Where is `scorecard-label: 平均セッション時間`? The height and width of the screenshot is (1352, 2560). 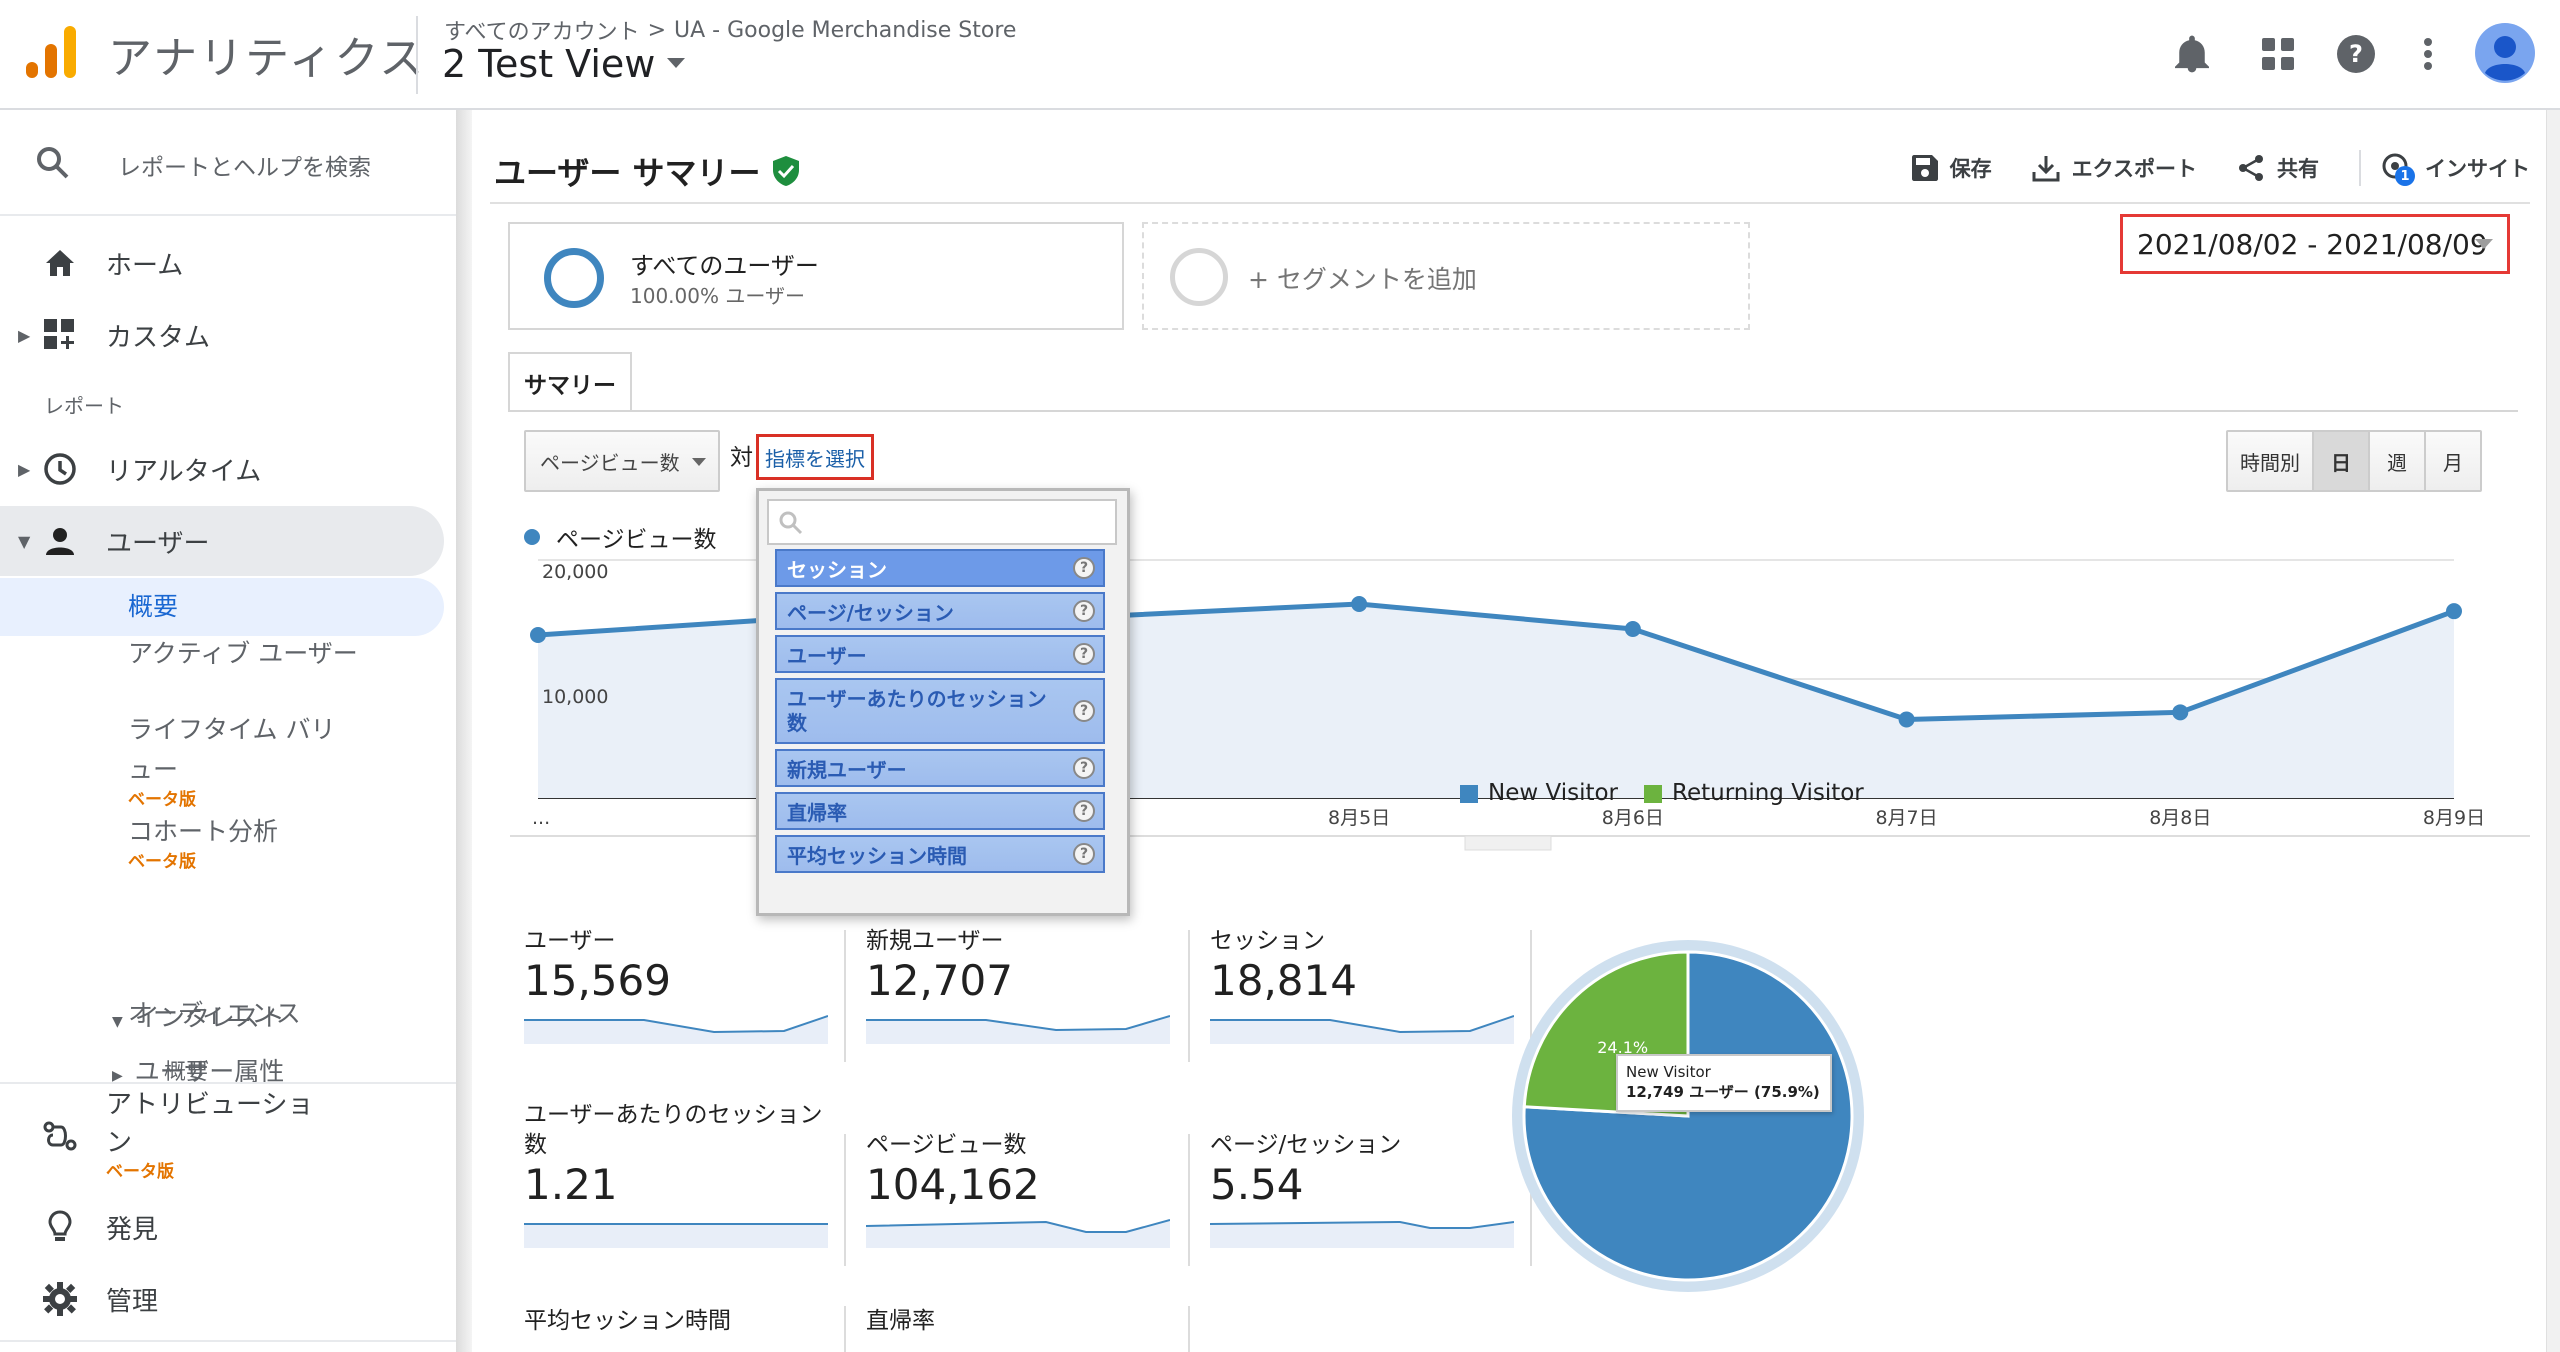 scorecard-label: 平均セッション時間 is located at coordinates (627, 1321).